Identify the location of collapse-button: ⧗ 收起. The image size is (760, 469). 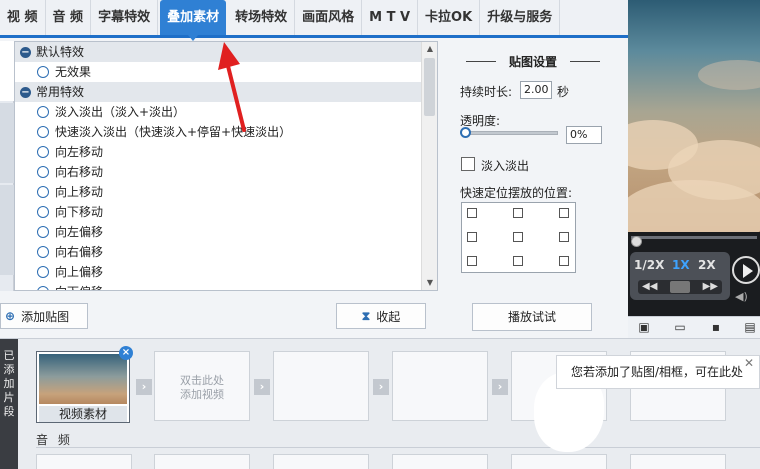
(381, 316).